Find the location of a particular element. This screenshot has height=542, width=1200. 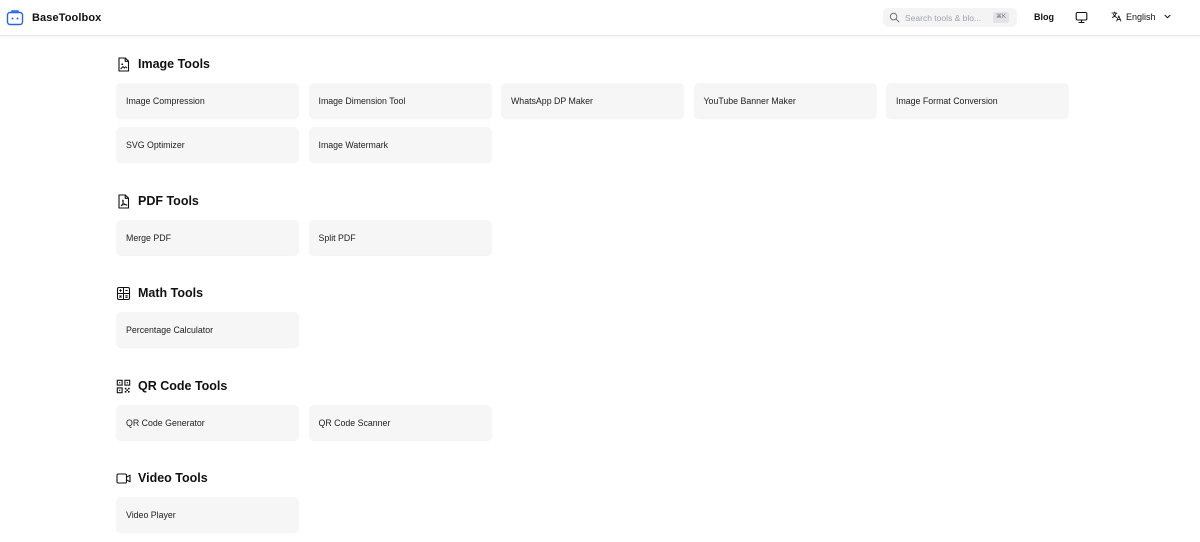

calculator-icon is located at coordinates (123, 293).